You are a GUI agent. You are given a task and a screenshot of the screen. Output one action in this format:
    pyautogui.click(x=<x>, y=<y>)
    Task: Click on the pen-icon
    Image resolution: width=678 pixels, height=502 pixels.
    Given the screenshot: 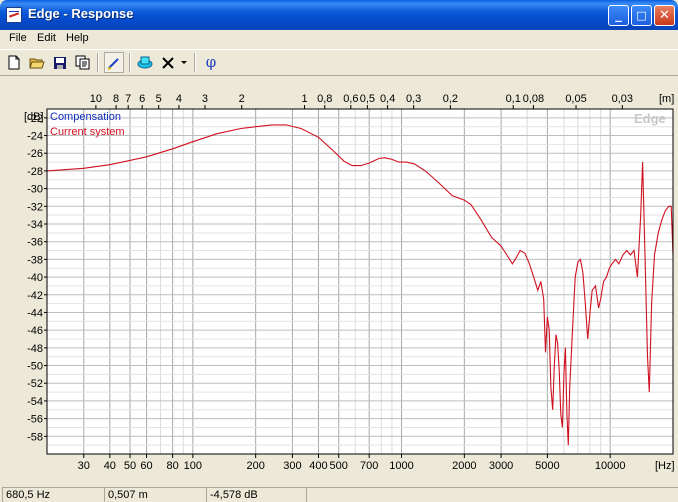 What is the action you would take?
    pyautogui.click(x=113, y=64)
    